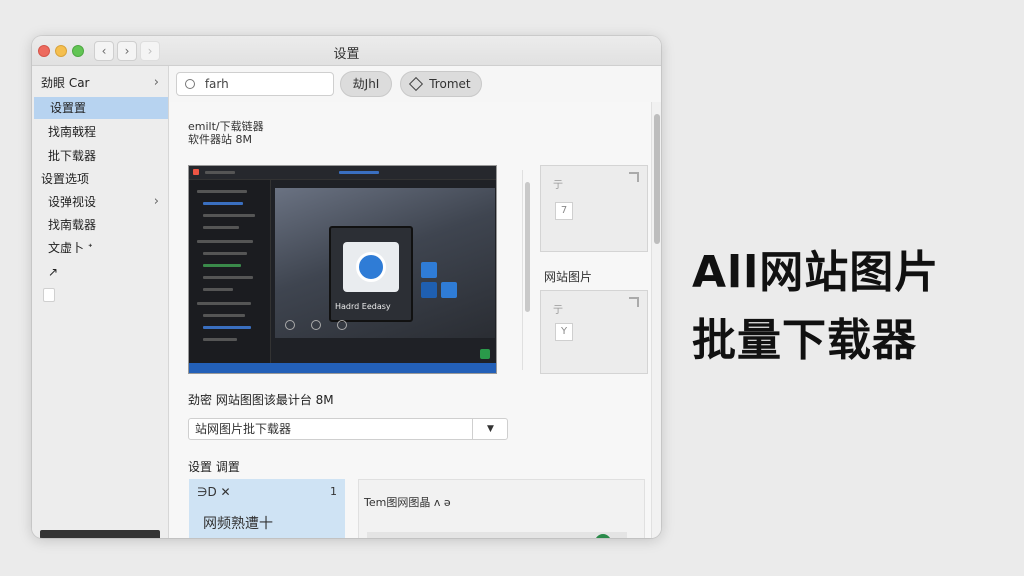  What do you see at coordinates (363, 306) in the screenshot?
I see `preview-caption: Hadrd Eedasy` at bounding box center [363, 306].